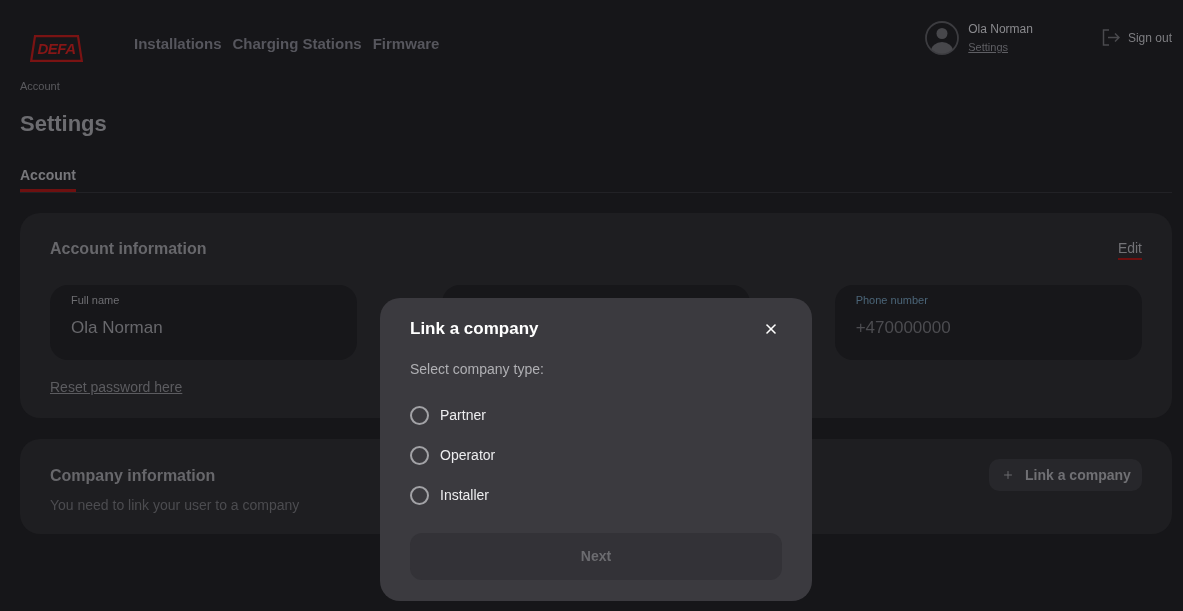 The height and width of the screenshot is (611, 1183). What do you see at coordinates (1000, 29) in the screenshot?
I see `user-name: Ola Norman` at bounding box center [1000, 29].